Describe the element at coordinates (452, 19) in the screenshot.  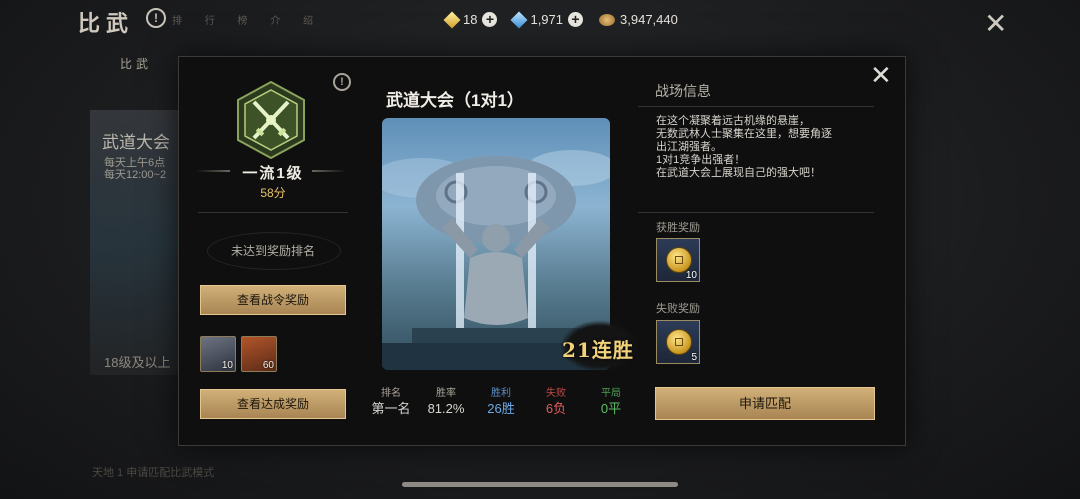
I see `gold-gem-icon` at that location.